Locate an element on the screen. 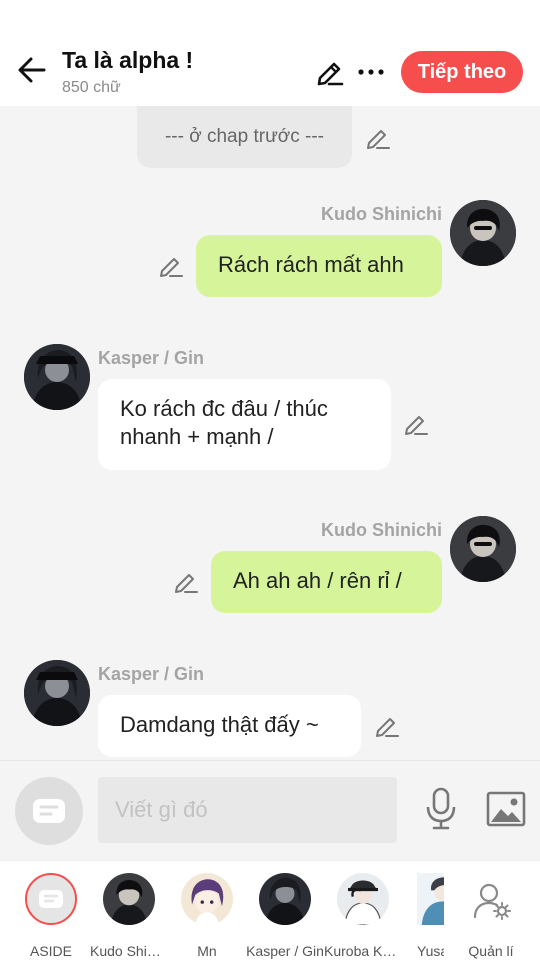 The image size is (540, 960). message-composer is located at coordinates (270, 810).